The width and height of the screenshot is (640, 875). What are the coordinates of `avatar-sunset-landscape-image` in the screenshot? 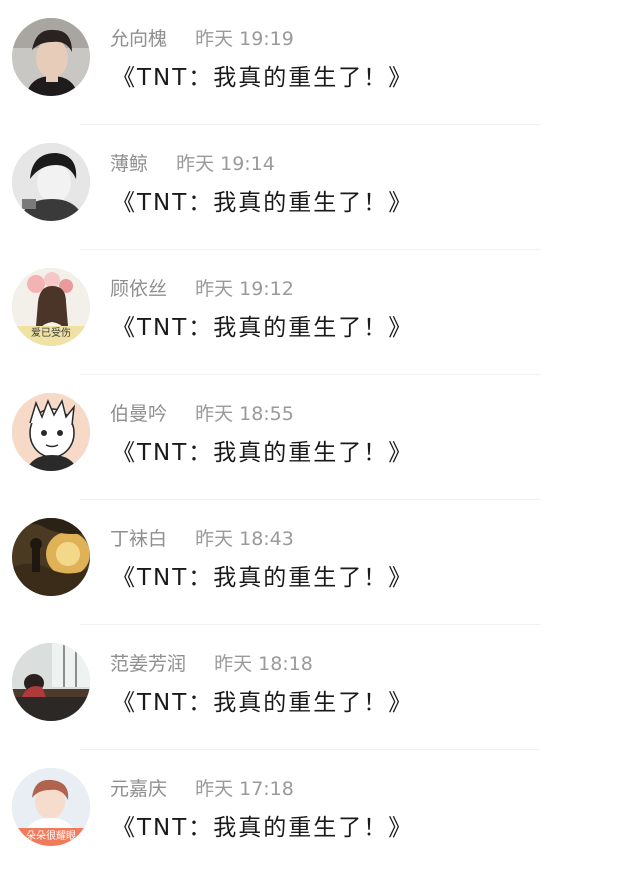 It's located at (51, 557).